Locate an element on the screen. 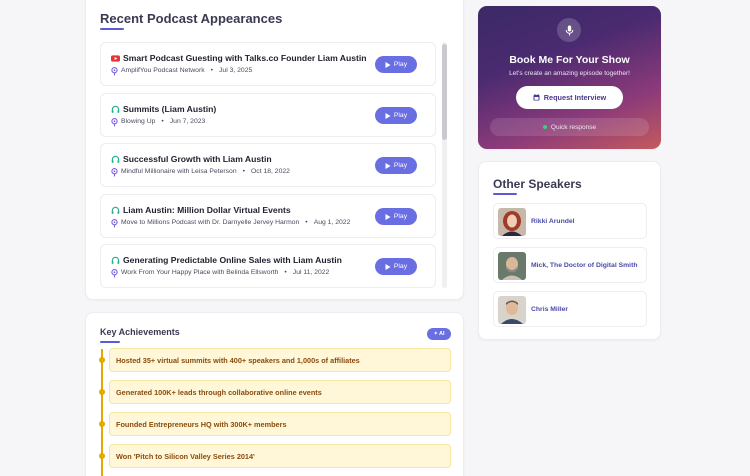 Image resolution: width=750 pixels, height=476 pixels. quick-response-badge: Quick response is located at coordinates (569, 127).